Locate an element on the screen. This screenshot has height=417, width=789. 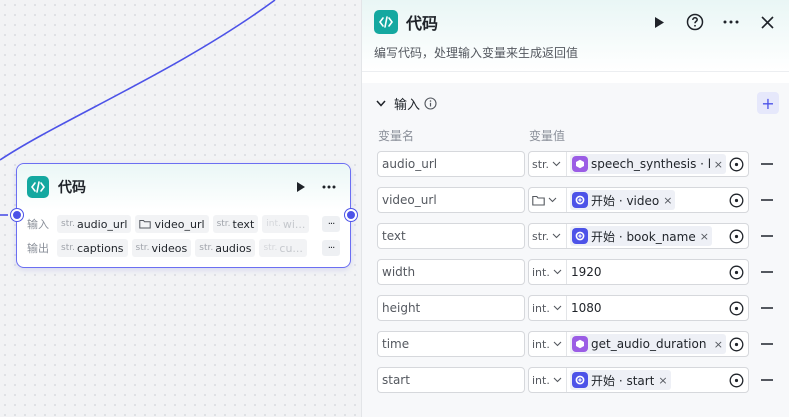
variable-name-input: width is located at coordinates (451, 272).